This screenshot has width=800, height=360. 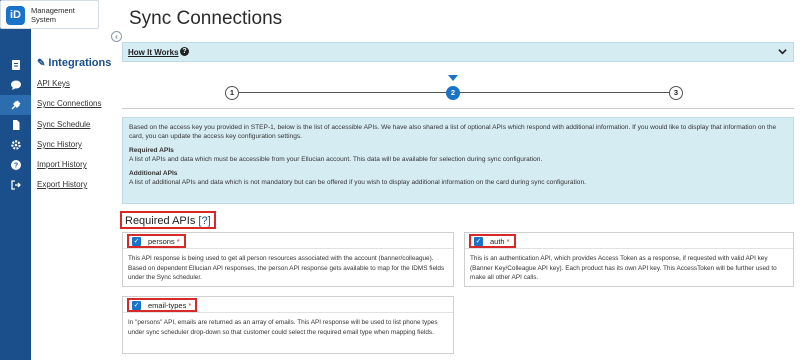 What do you see at coordinates (161, 241) in the screenshot?
I see `api-name: persons` at bounding box center [161, 241].